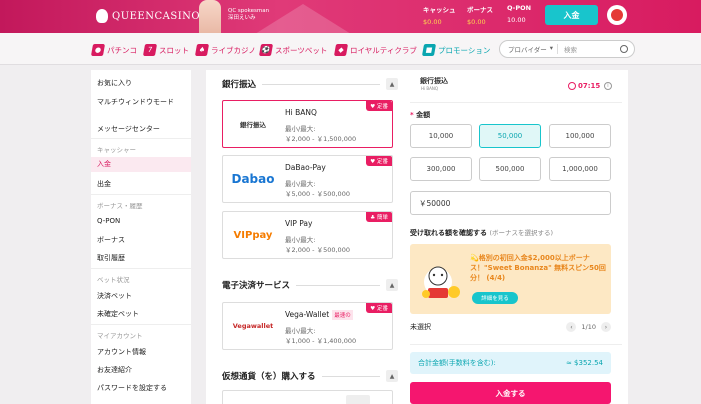 The height and width of the screenshot is (404, 701). What do you see at coordinates (303, 18) in the screenshot?
I see `mount-fuji-decoration` at bounding box center [303, 18].